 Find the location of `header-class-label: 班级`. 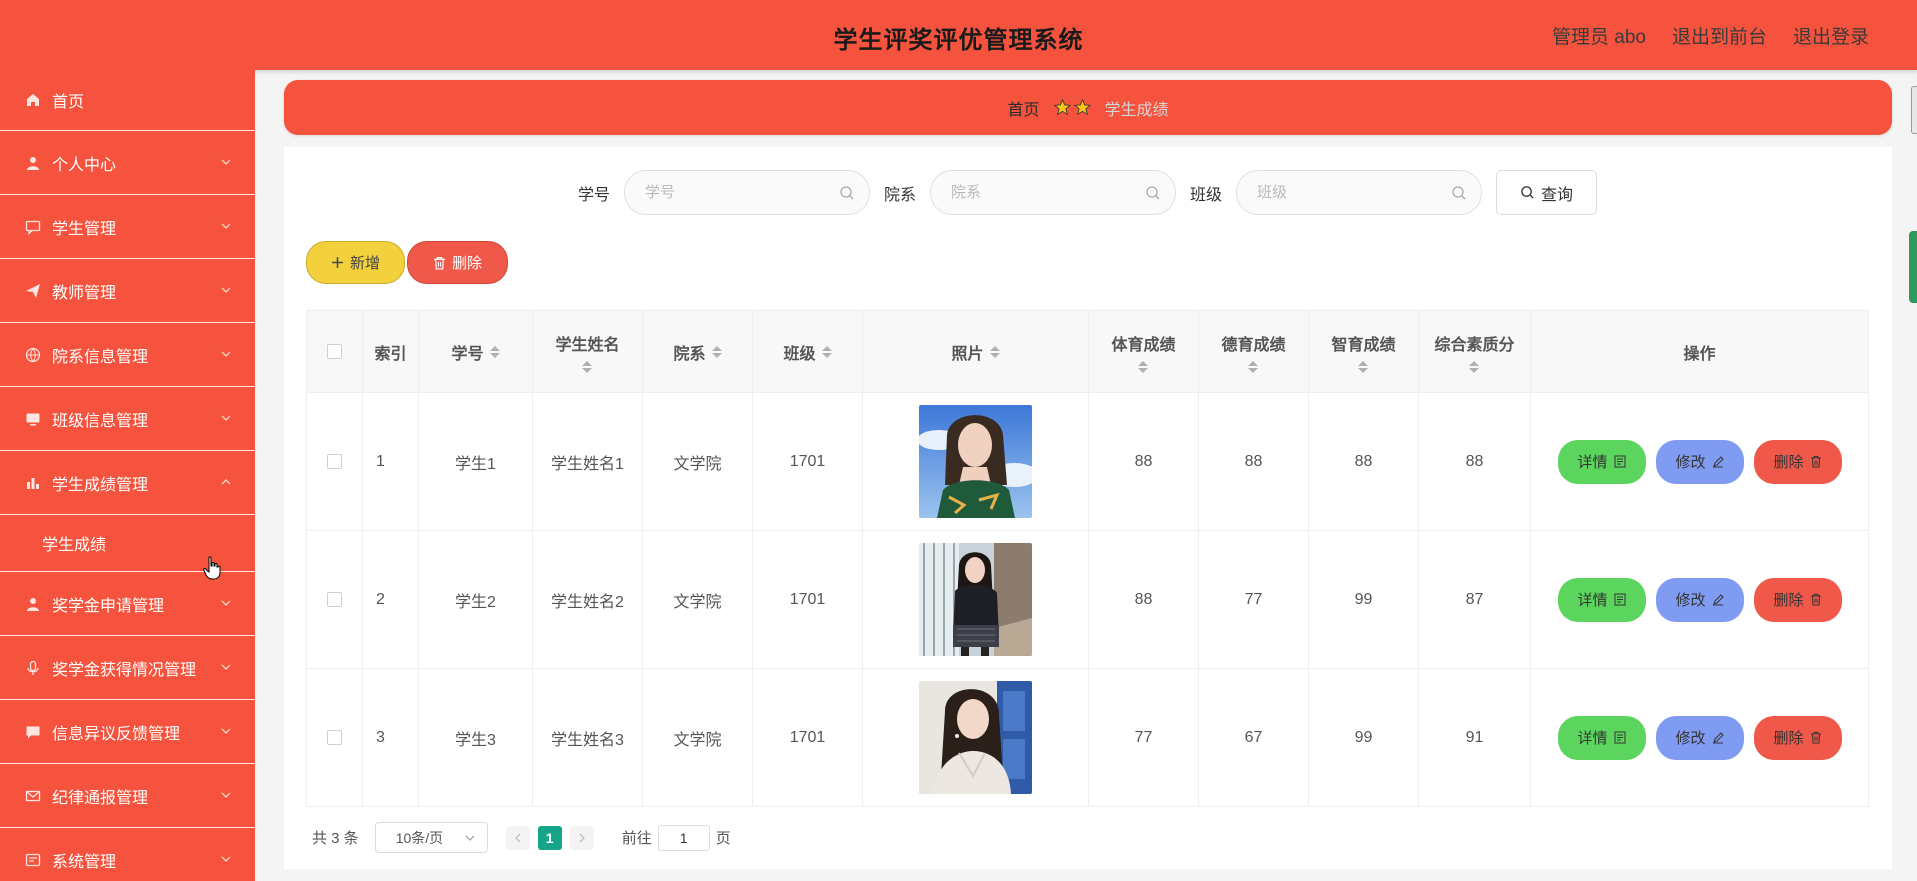

header-class-label: 班级 is located at coordinates (799, 354).